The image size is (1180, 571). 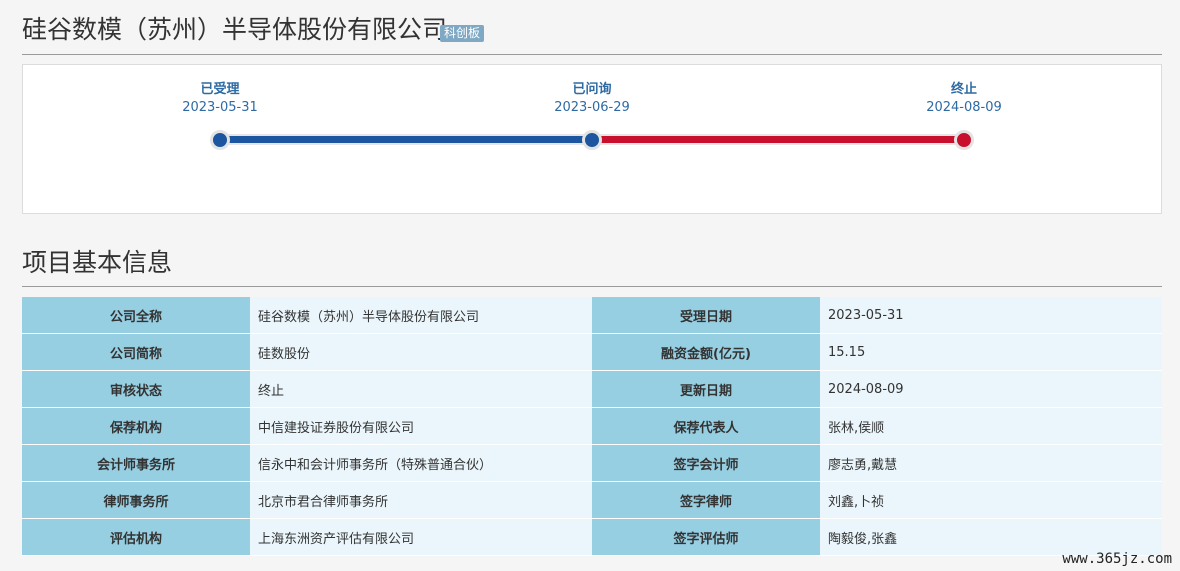 What do you see at coordinates (991, 537) in the screenshot?
I see `field-value: 陶毅俊,张鑫` at bounding box center [991, 537].